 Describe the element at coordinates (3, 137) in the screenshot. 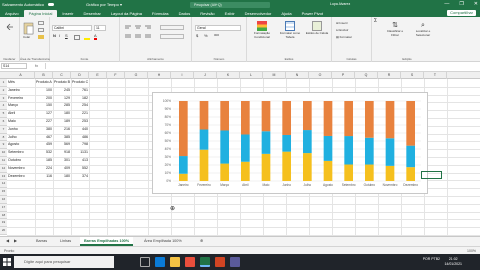

I see `row-header: 8` at that location.